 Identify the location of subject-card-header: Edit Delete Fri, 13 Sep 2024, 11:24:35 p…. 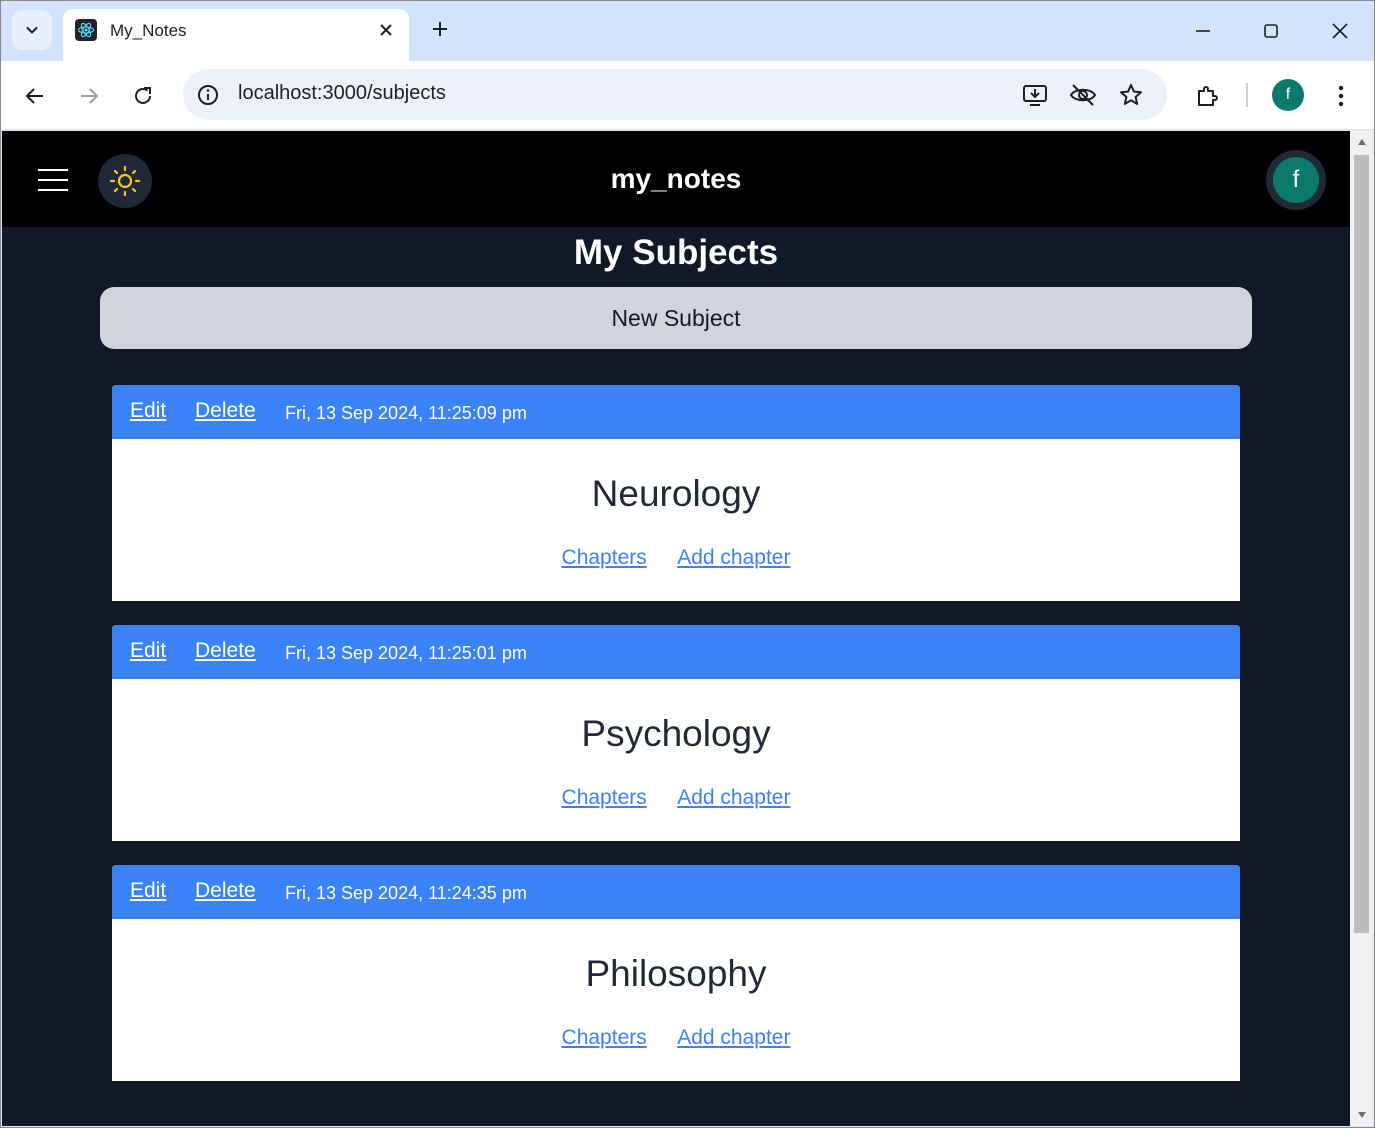
(676, 892).